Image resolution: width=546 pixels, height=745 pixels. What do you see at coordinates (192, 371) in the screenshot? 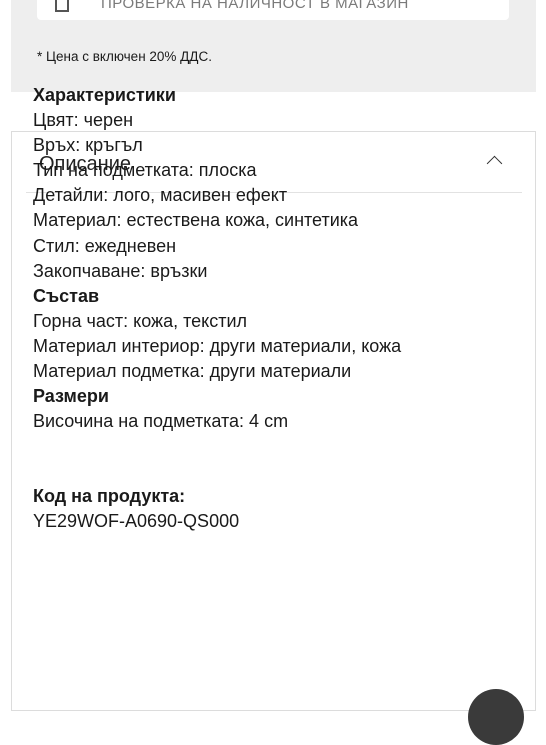
I see `spec-line: Материал подметка: други материали` at bounding box center [192, 371].